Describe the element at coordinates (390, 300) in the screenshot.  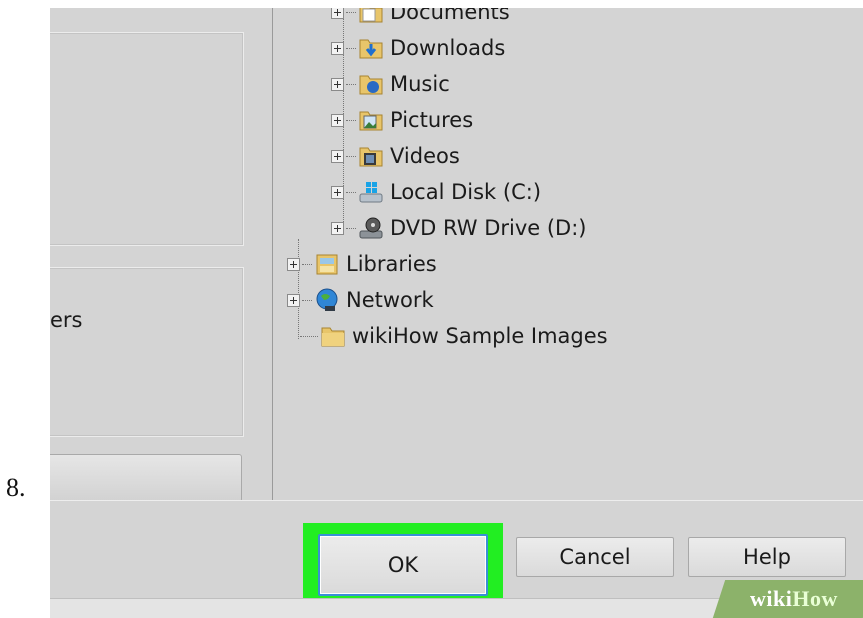
I see `tree-item-label: Network` at that location.